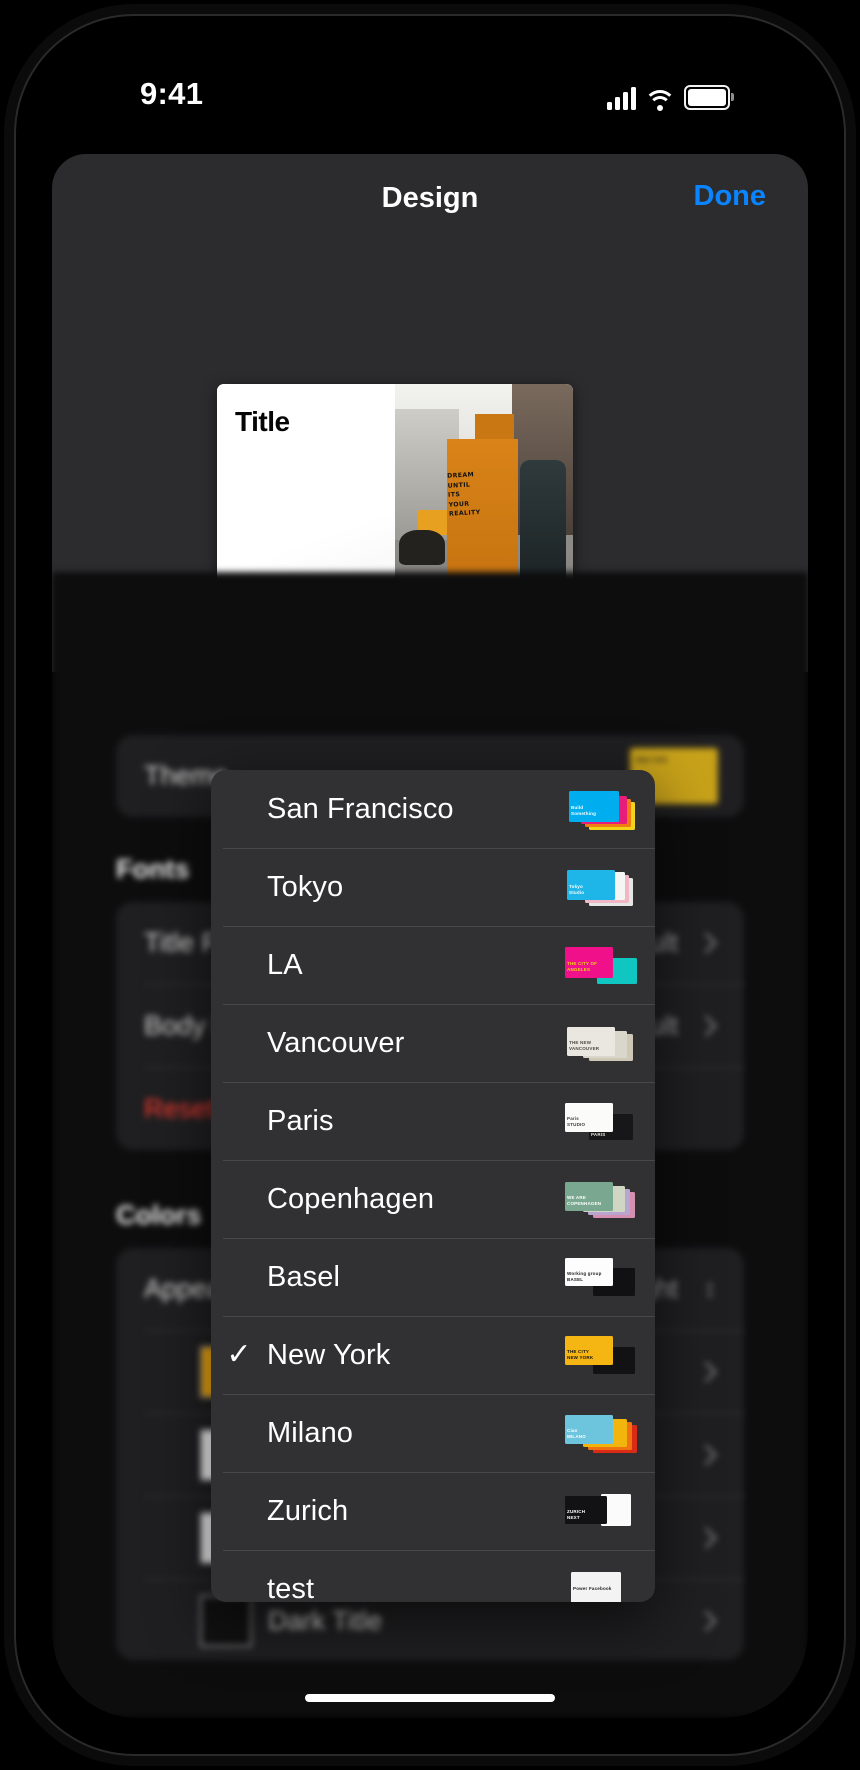 The height and width of the screenshot is (1770, 860). I want to click on theme-thumbnail-icon: Tokyo Studio, so click(600, 887).